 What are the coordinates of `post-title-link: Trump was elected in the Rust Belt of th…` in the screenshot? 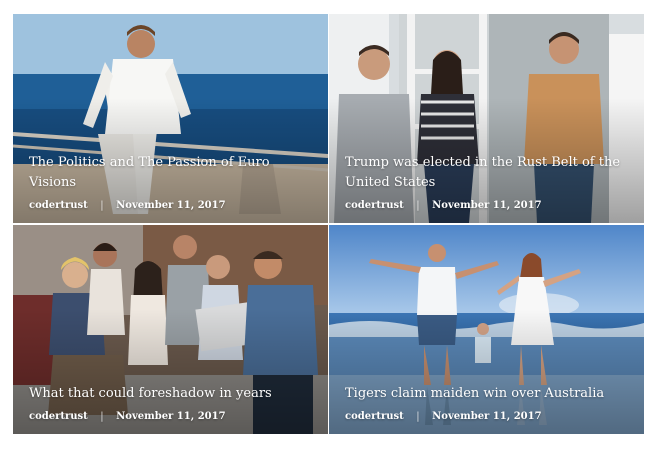 It's located at (487, 173).